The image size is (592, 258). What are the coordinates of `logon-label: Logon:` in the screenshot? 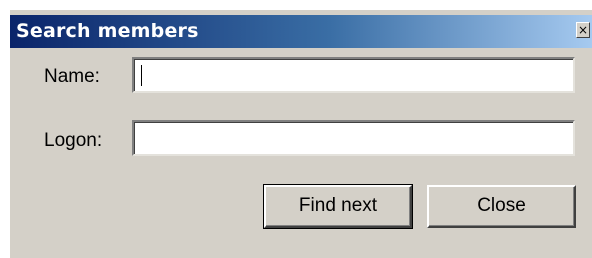 It's located at (73, 140).